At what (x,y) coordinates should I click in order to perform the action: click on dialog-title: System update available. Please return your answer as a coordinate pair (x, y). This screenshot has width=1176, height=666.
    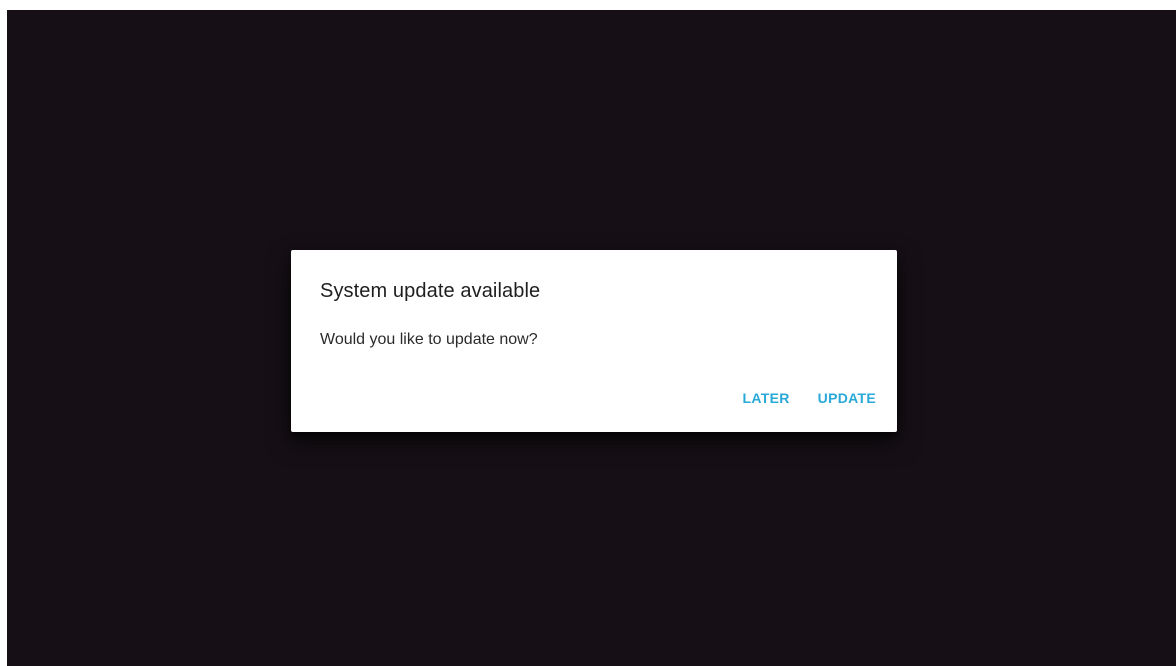
    Looking at the image, I should click on (430, 291).